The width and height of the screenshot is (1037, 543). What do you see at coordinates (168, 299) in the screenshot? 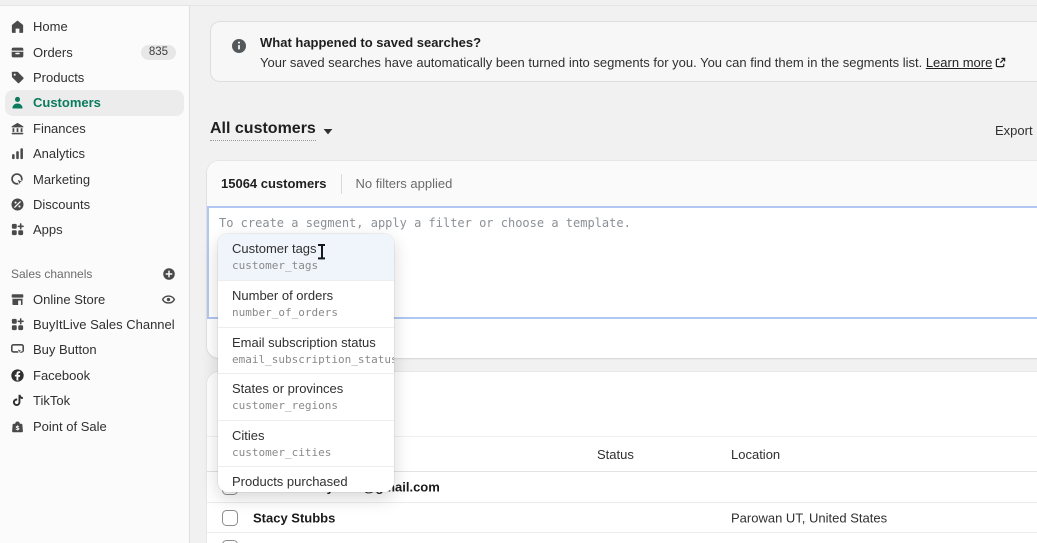
I see `eye-icon` at bounding box center [168, 299].